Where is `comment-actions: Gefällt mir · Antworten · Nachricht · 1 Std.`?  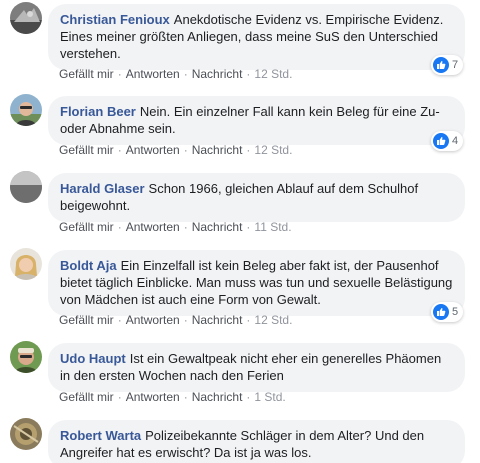 comment-actions: Gefällt mir · Antworten · Nachricht · 1 Std. is located at coordinates (172, 397).